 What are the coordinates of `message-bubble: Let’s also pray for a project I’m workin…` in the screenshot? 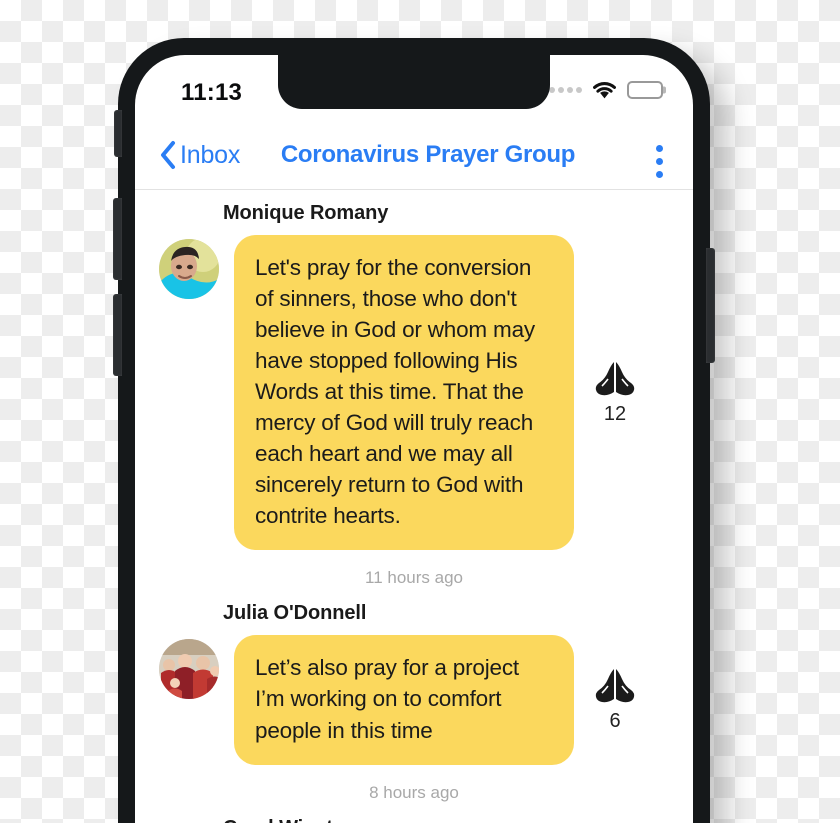 It's located at (404, 700).